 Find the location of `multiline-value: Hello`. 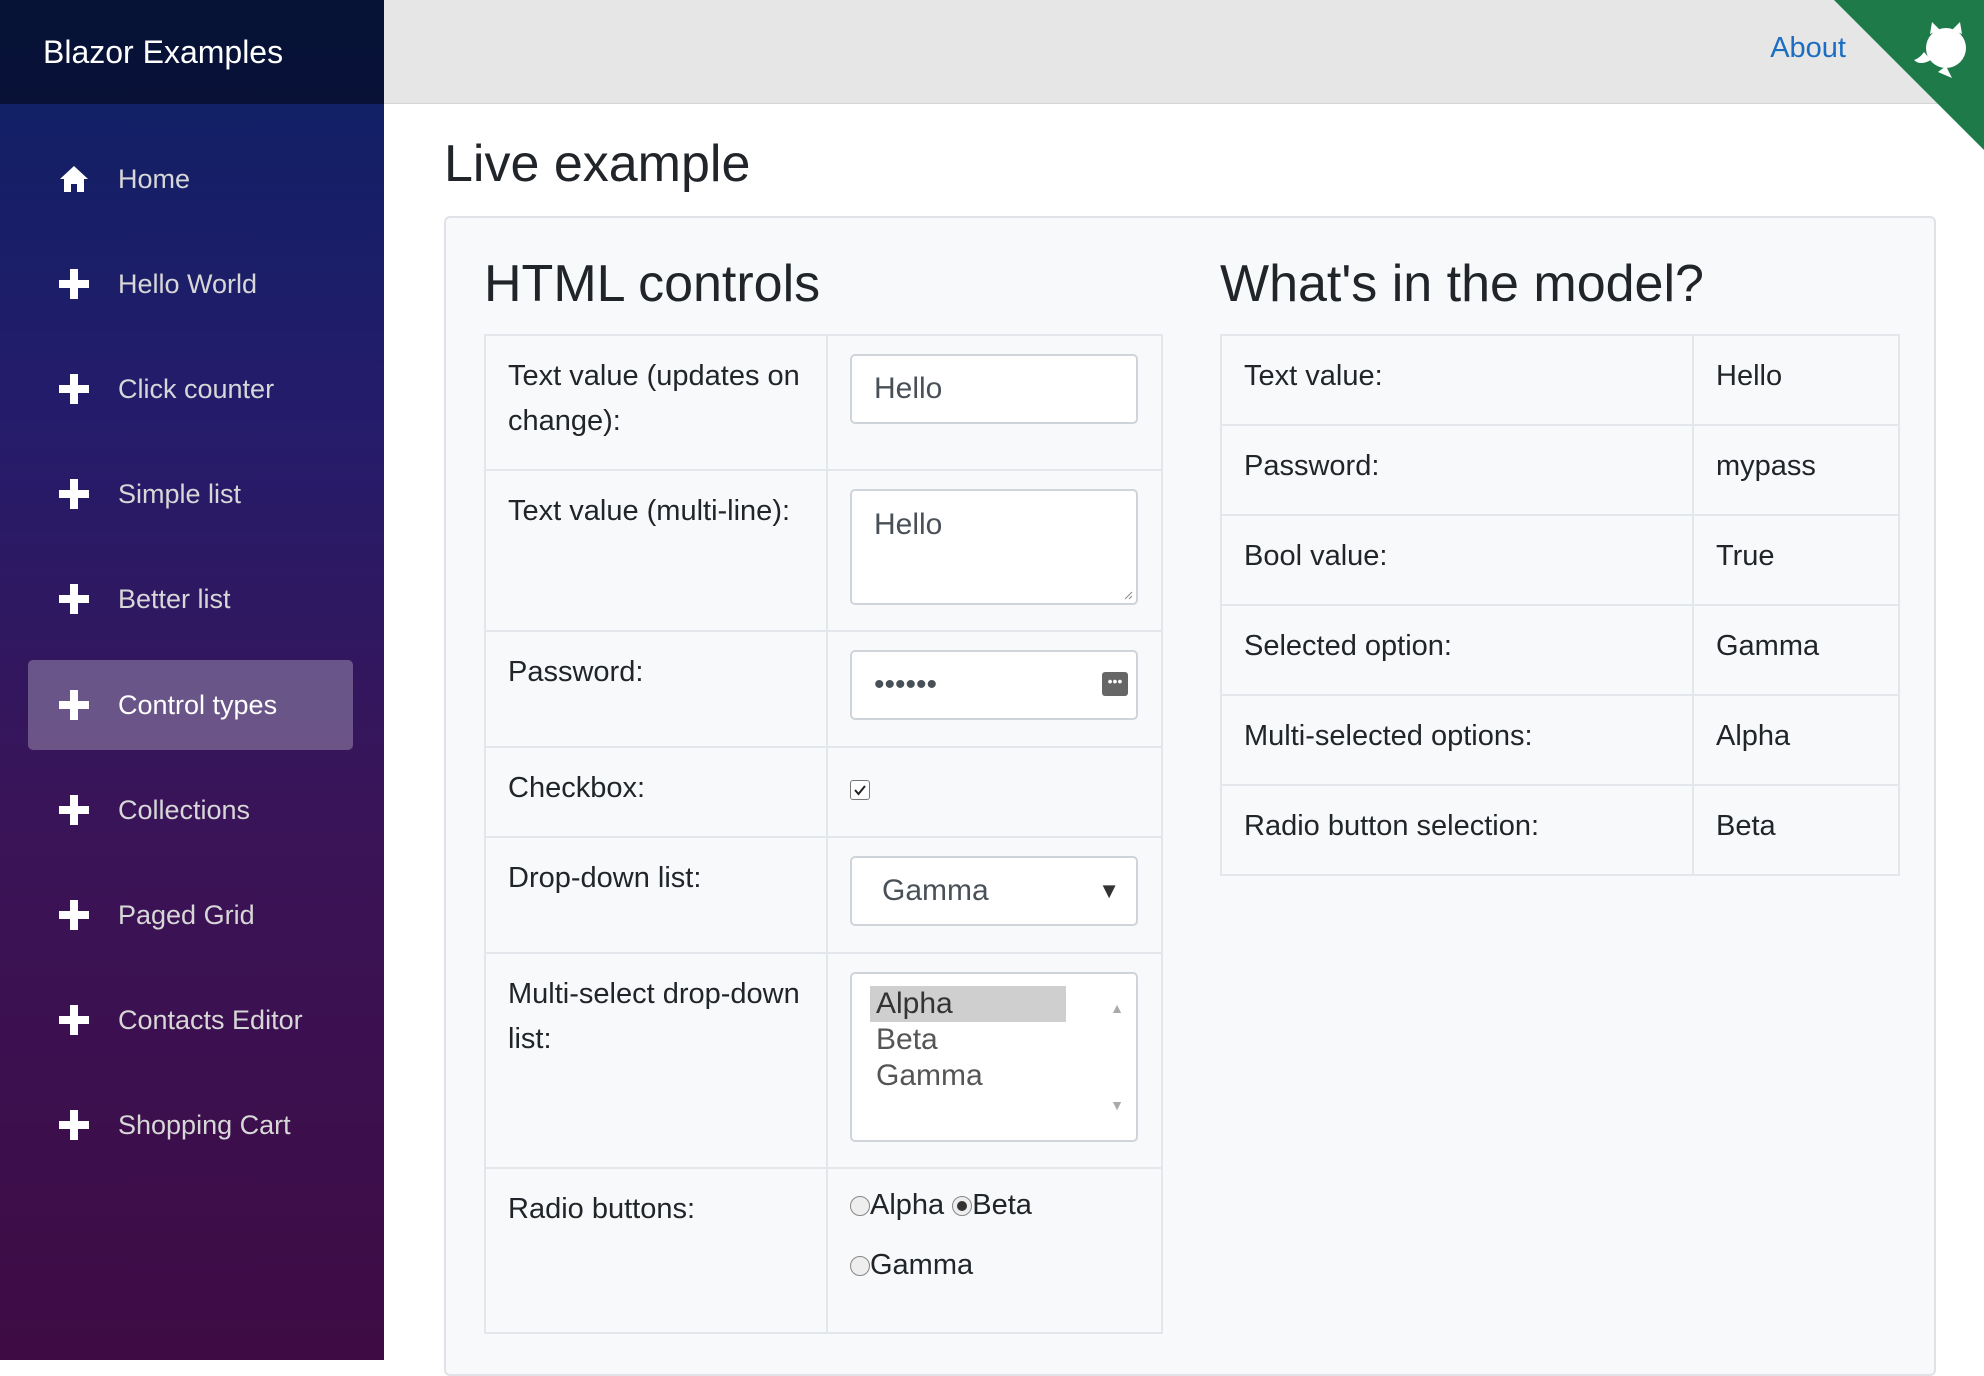

multiline-value: Hello is located at coordinates (908, 524).